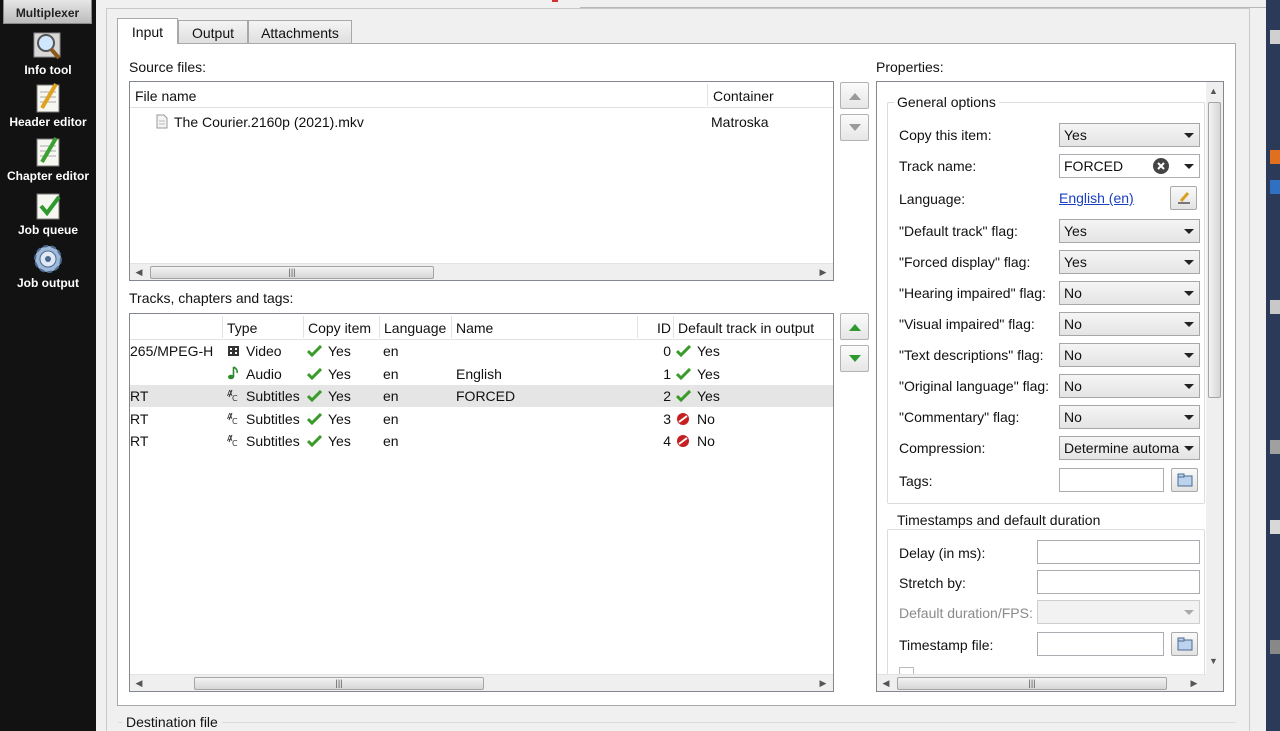 The image size is (1280, 731). I want to click on column-header-language: Language, so click(415, 327).